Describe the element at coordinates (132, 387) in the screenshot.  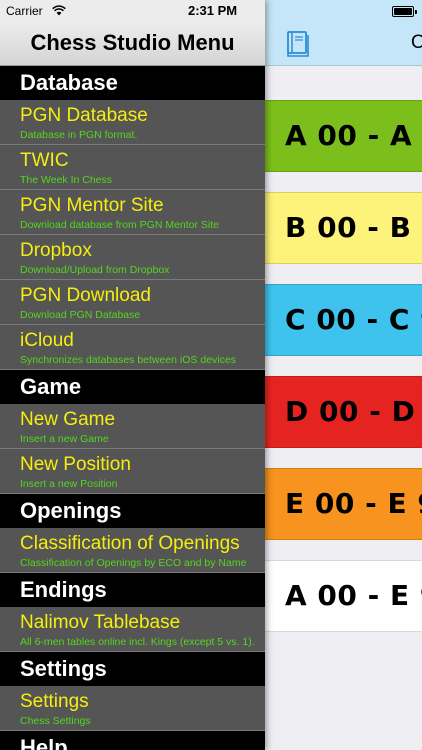
I see `section-header-game: Game` at that location.